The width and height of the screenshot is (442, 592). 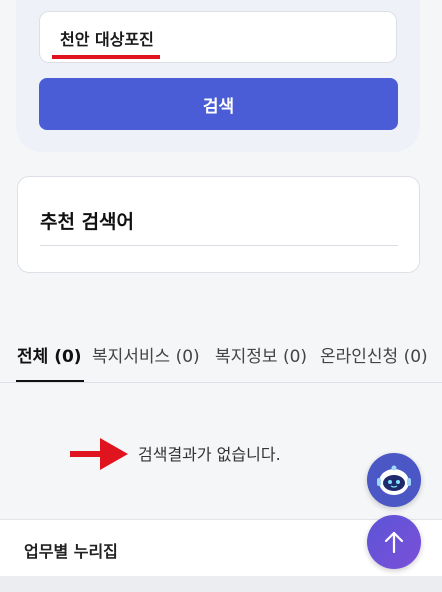 I want to click on recommended-keywords-title: 추천 검색어, so click(x=87, y=222).